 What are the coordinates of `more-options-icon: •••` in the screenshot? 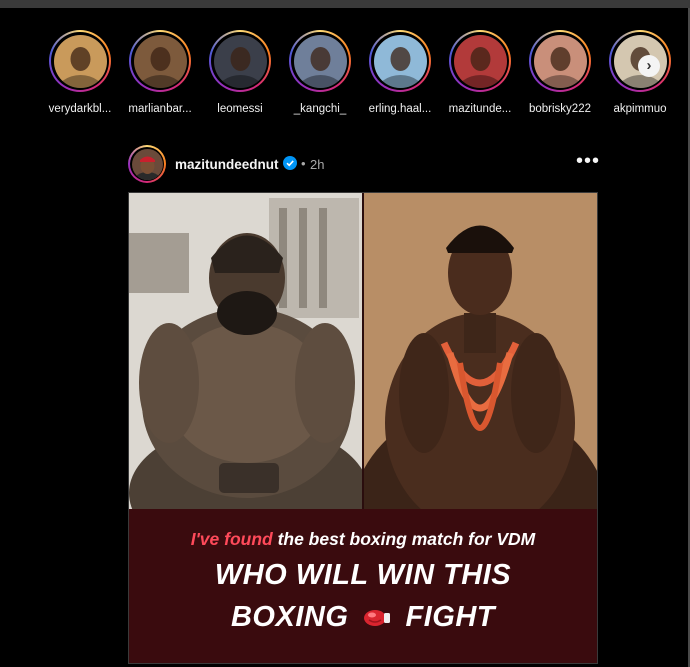 It's located at (588, 161).